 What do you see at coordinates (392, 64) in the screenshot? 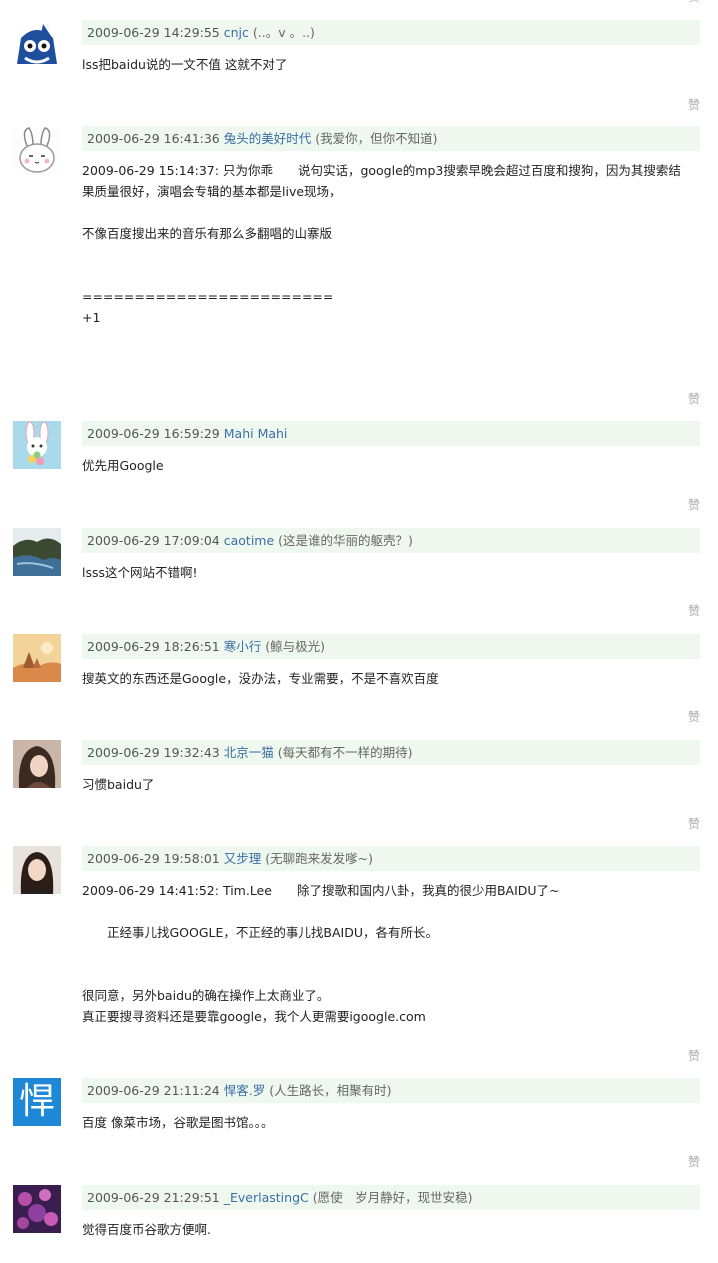
I see `comment-body: lss把baidu说的一文不值 这就不对了` at bounding box center [392, 64].